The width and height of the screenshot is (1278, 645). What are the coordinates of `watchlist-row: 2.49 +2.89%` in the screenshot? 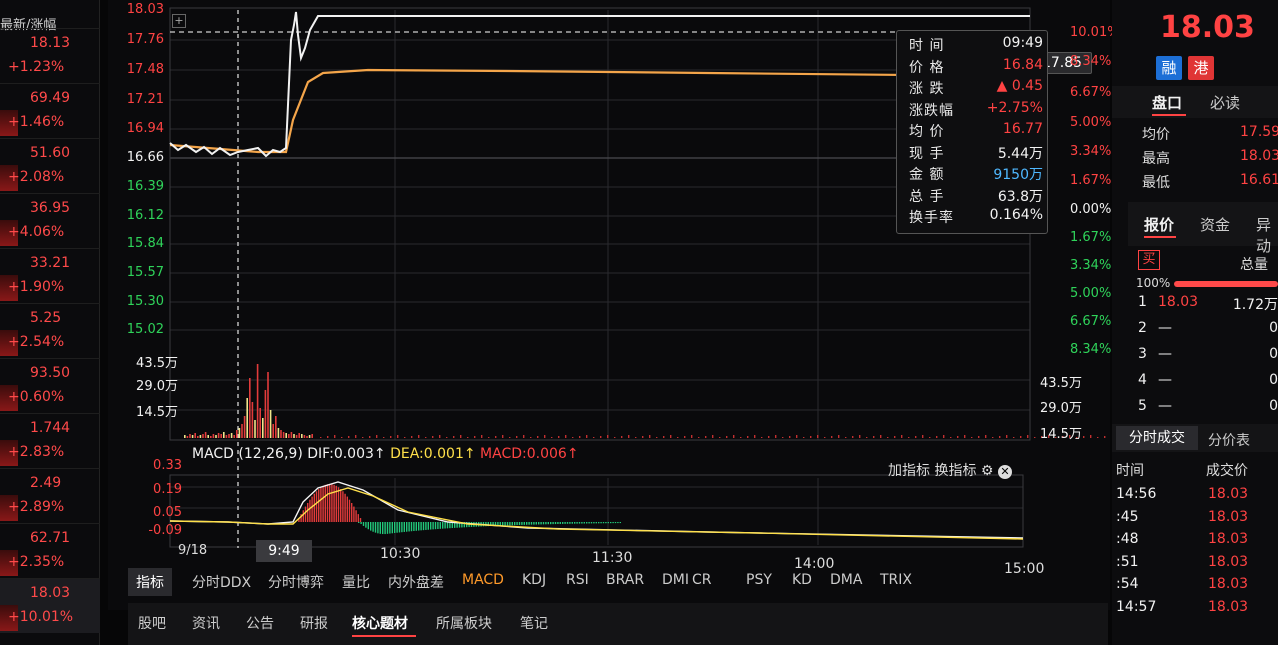 It's located at (50, 495).